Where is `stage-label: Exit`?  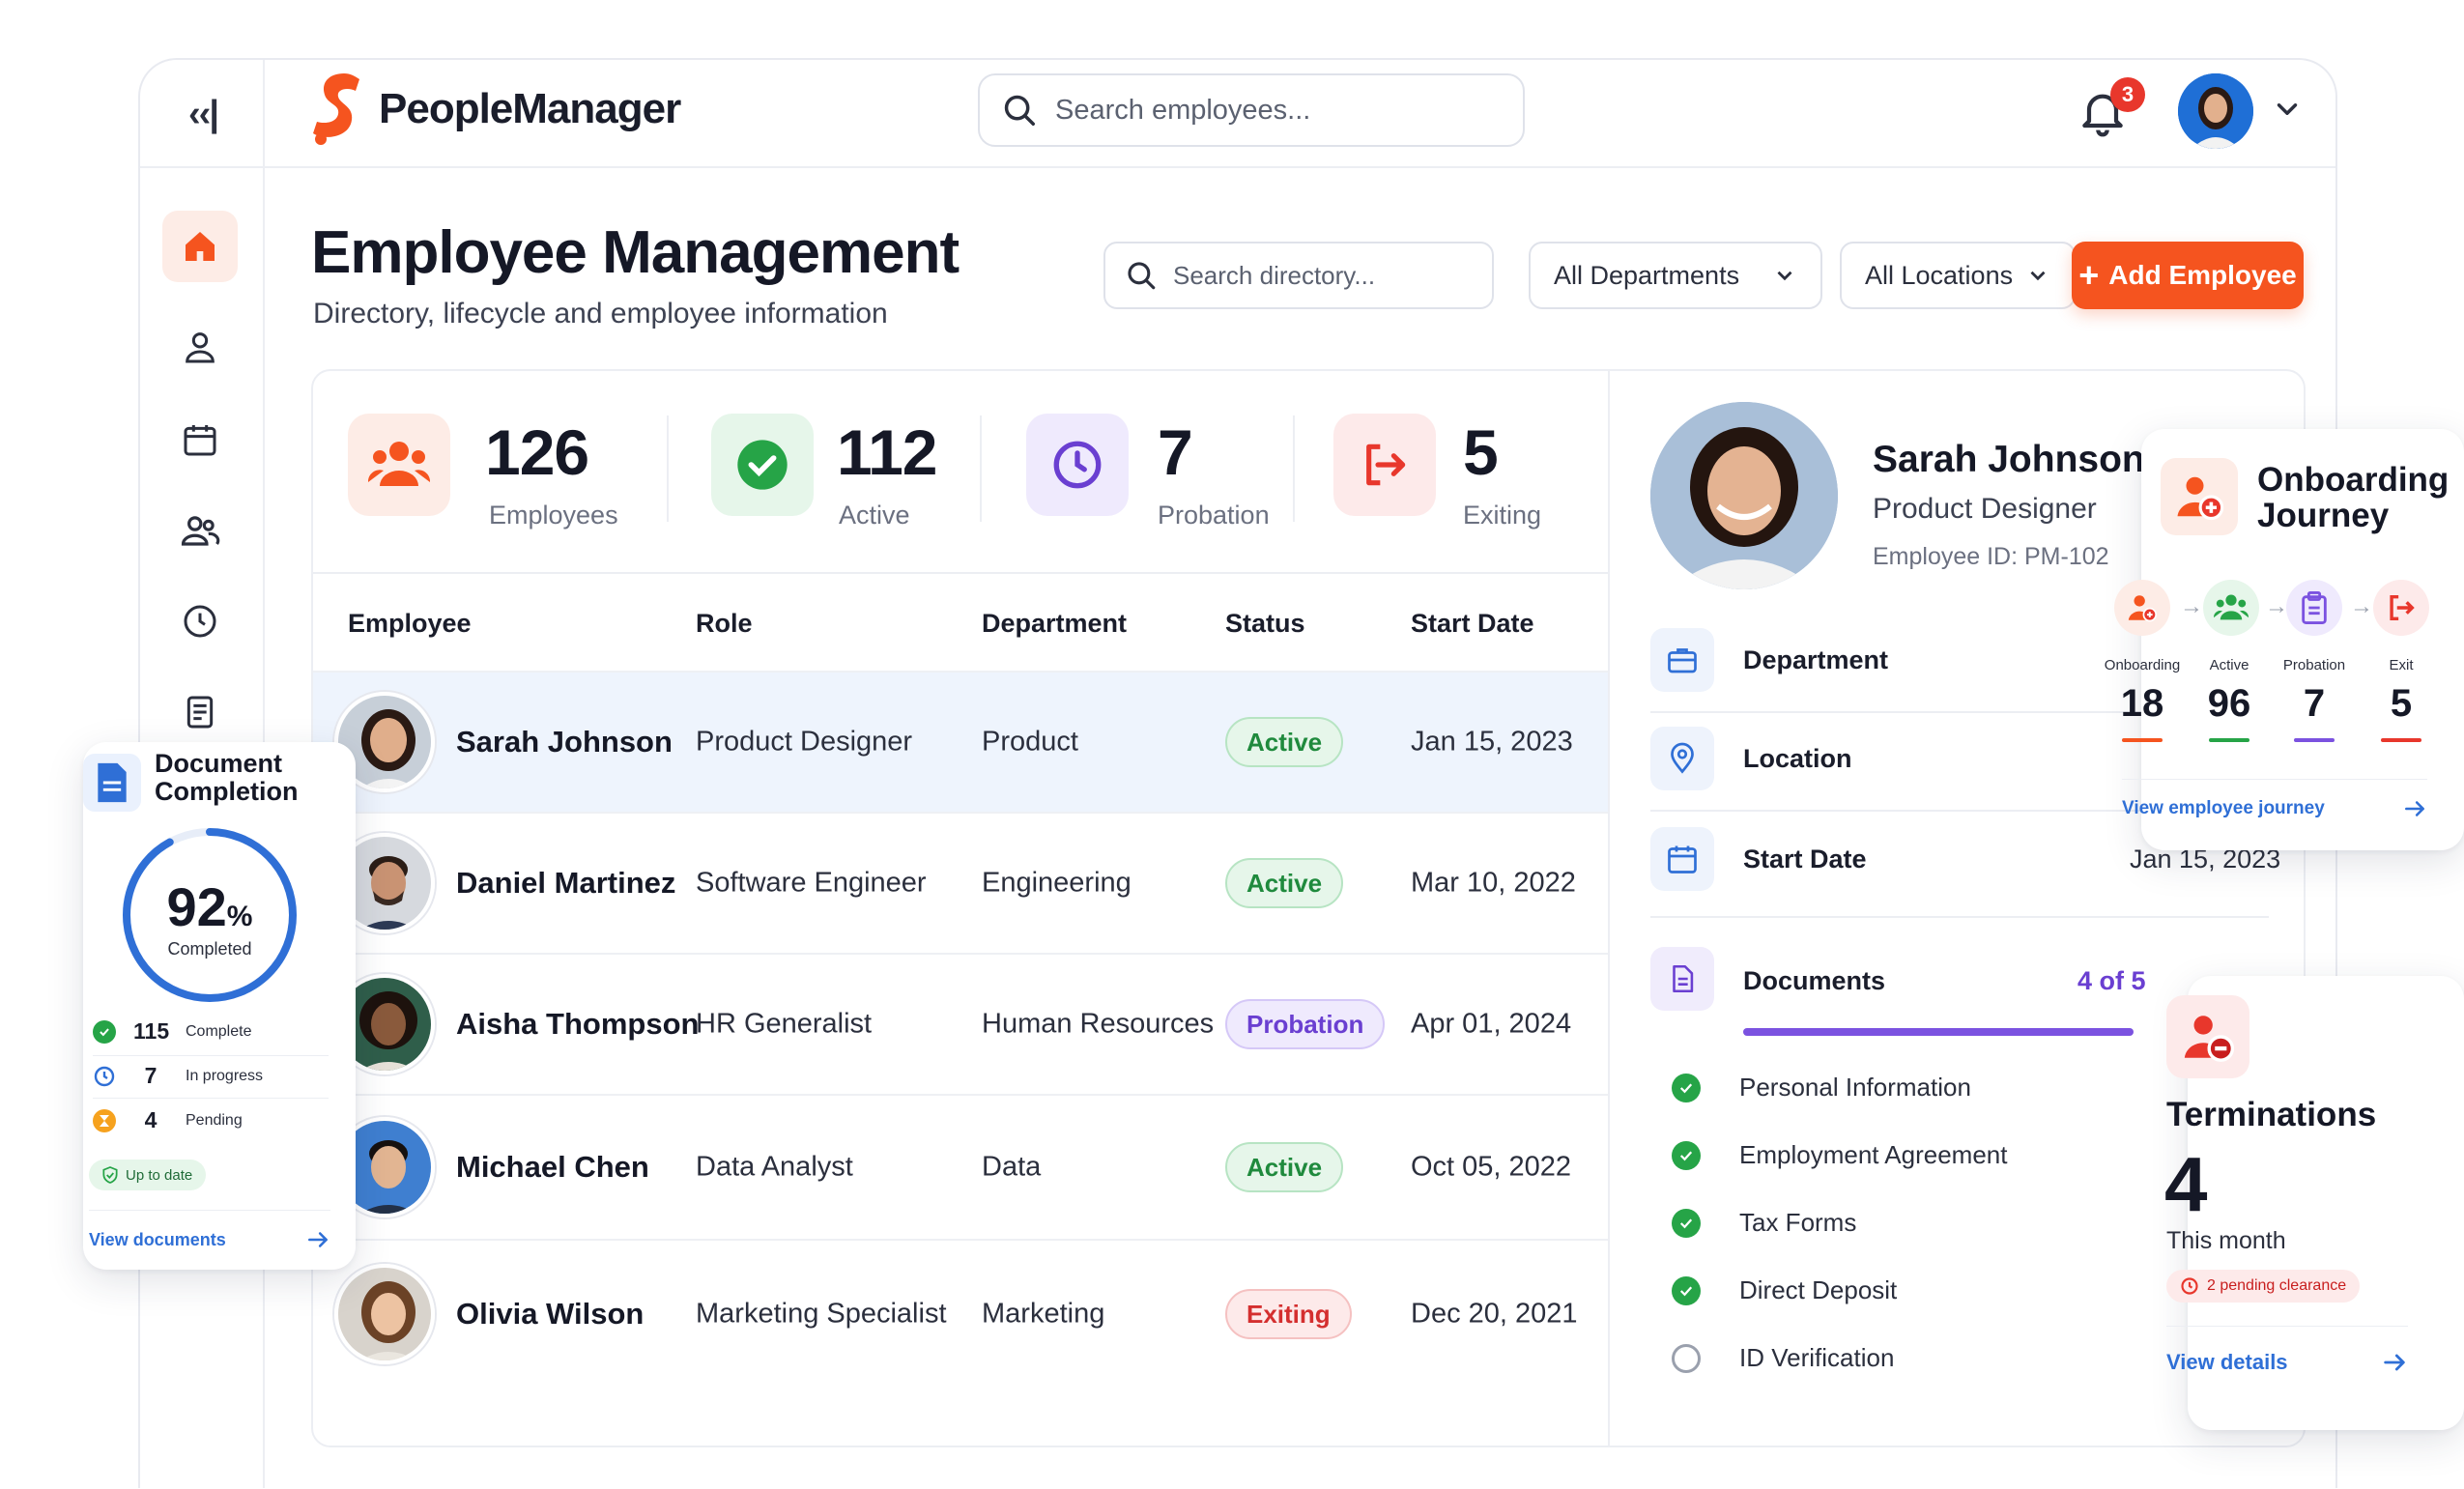
stage-label: Exit is located at coordinates (2401, 665).